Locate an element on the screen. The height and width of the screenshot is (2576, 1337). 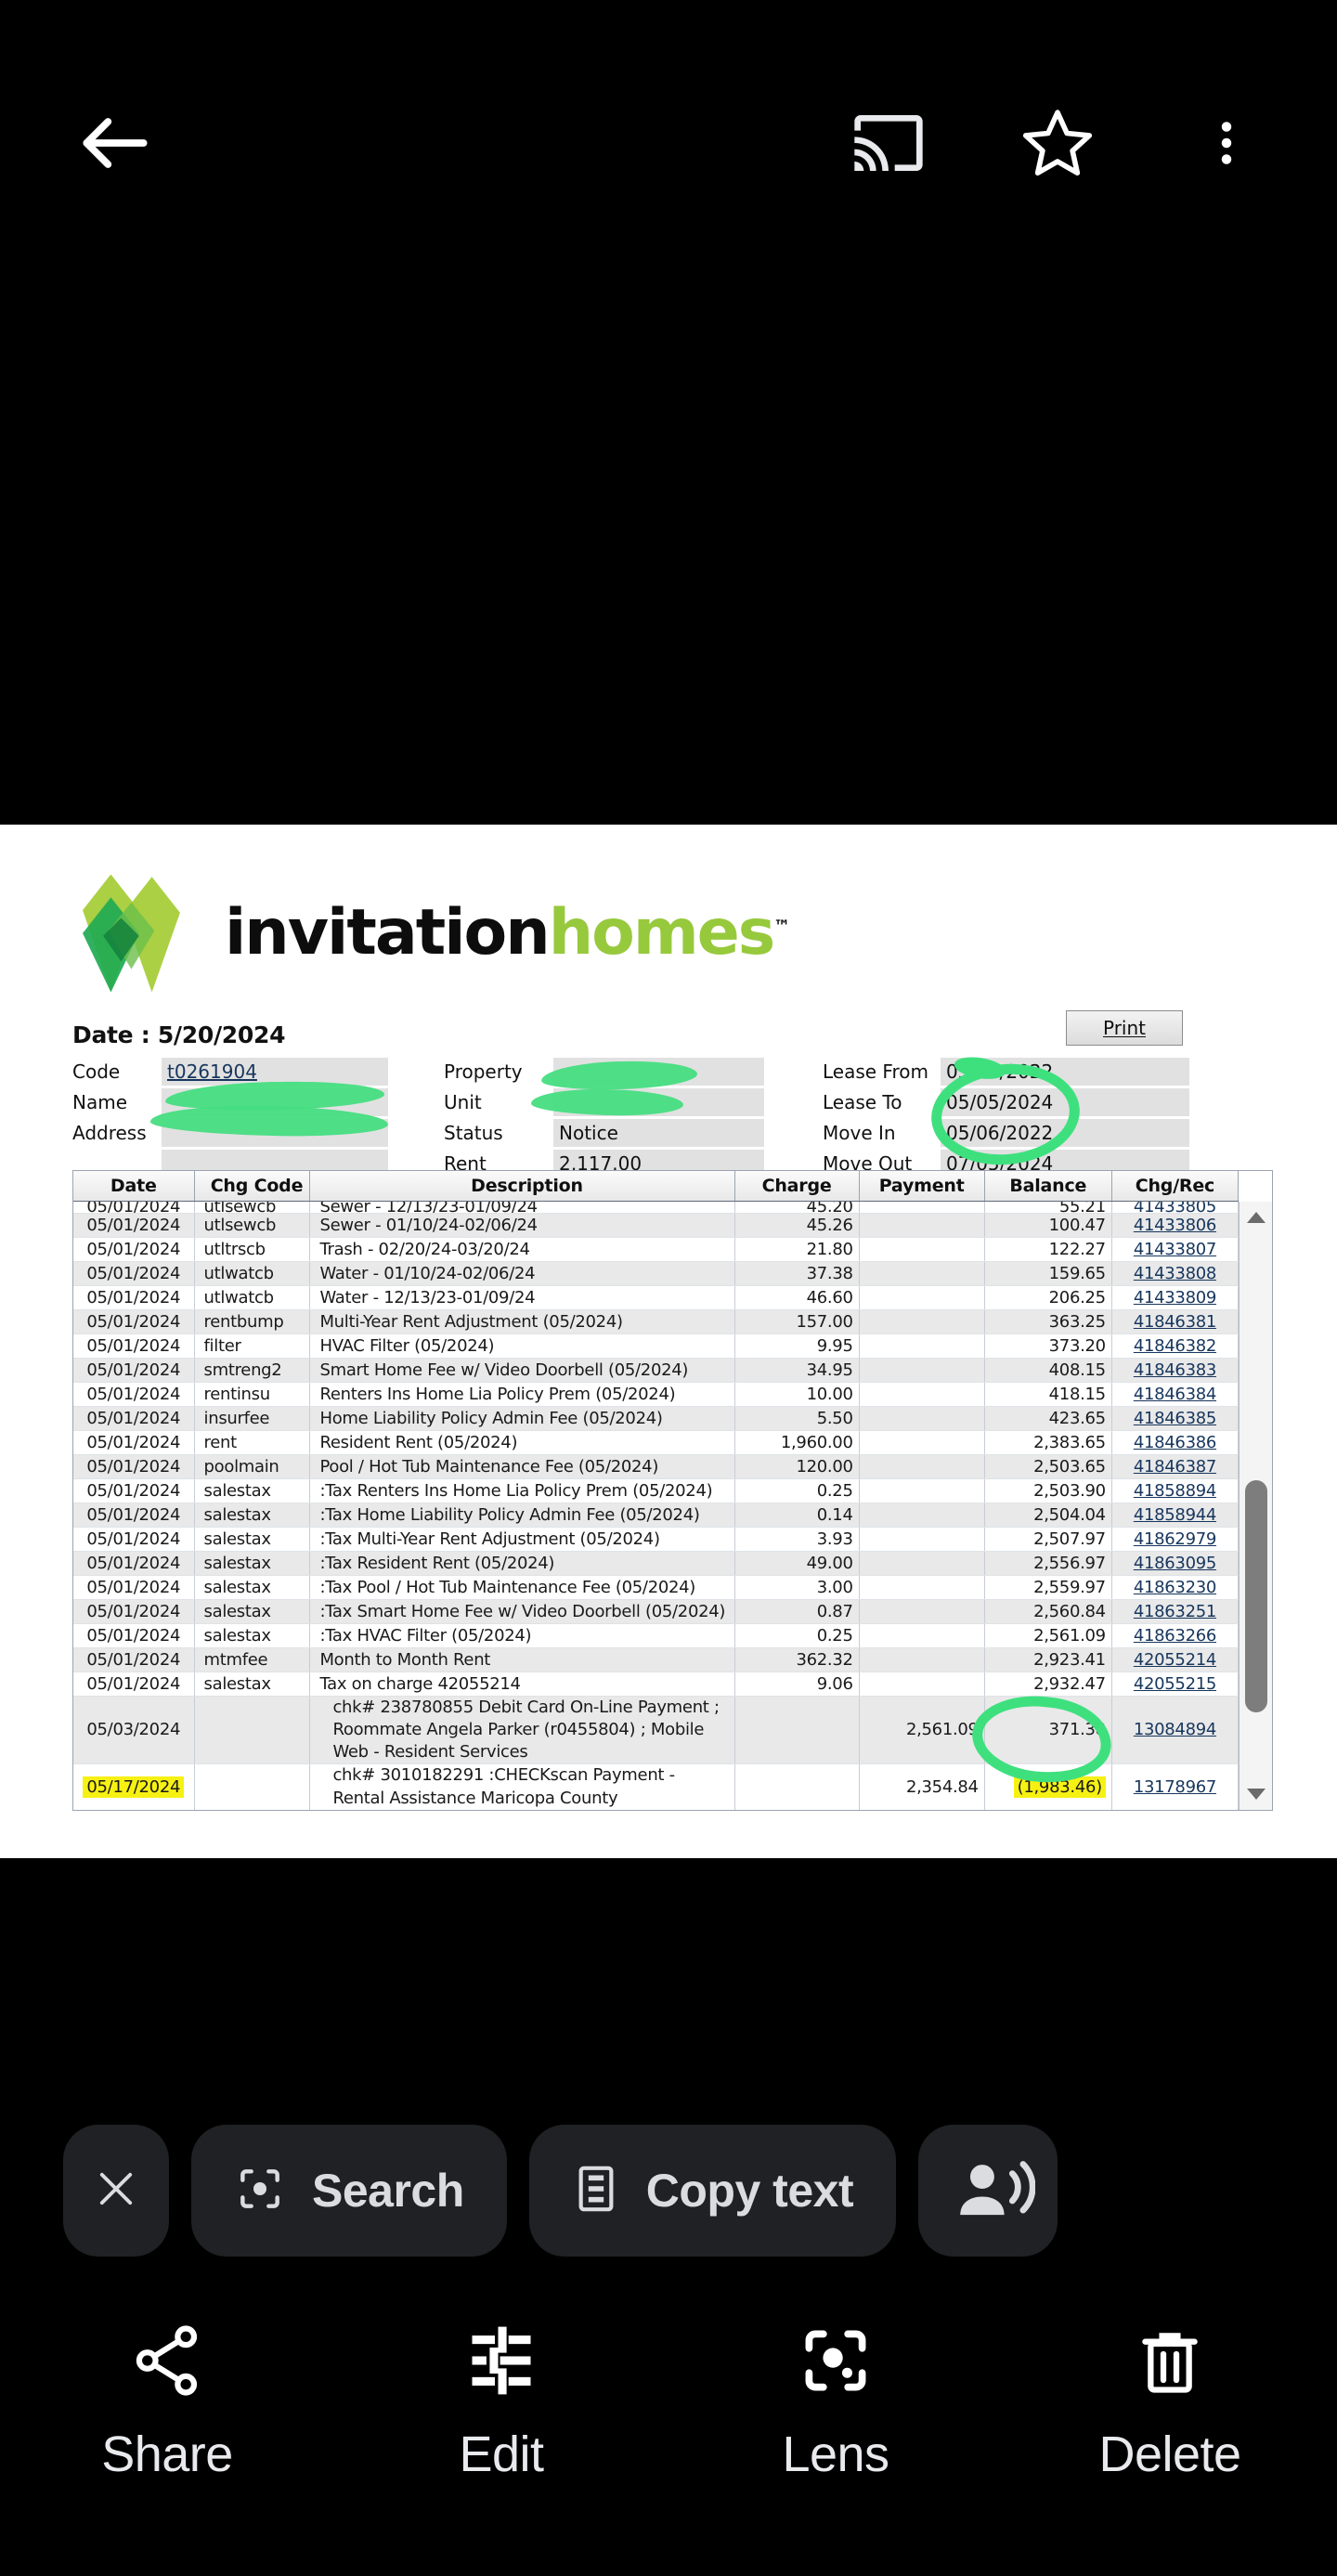
cell-chg-rec: 41846386 is located at coordinates (1175, 1442).